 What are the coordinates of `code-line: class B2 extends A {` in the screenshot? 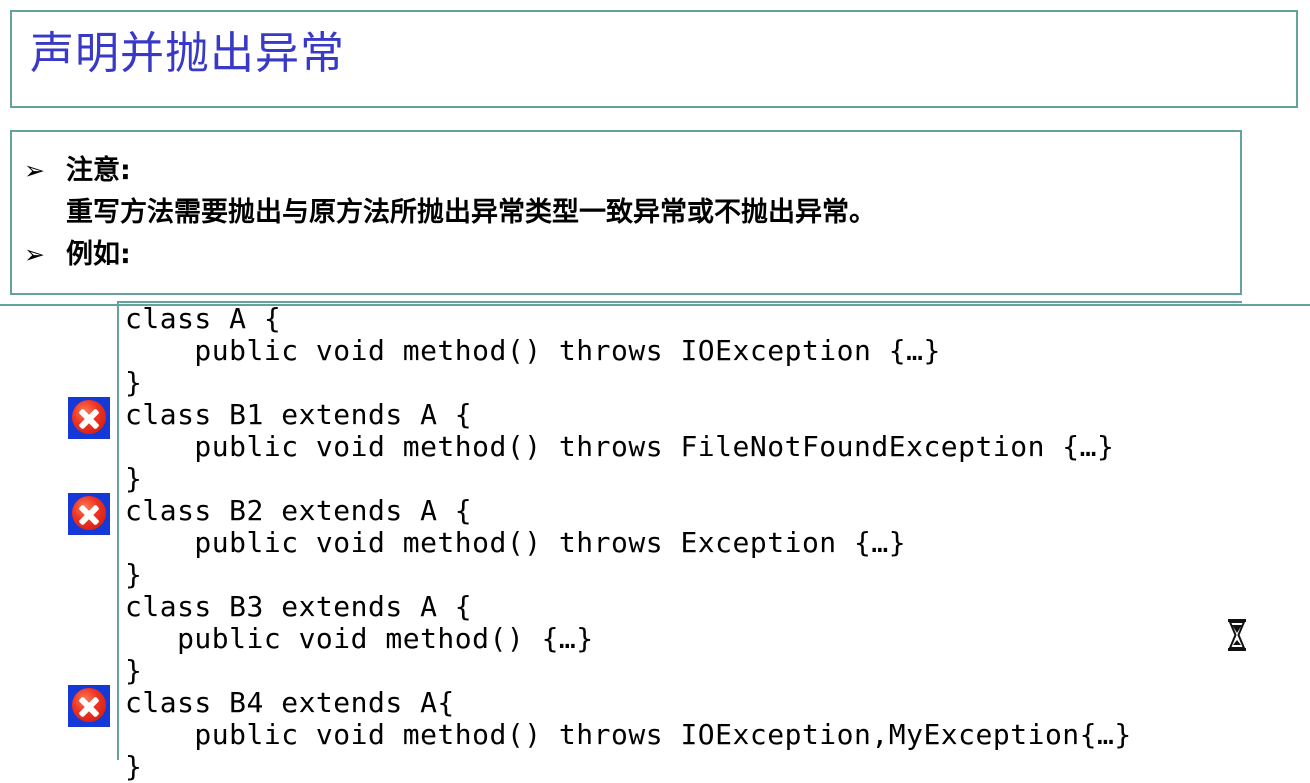 It's located at (299, 510).